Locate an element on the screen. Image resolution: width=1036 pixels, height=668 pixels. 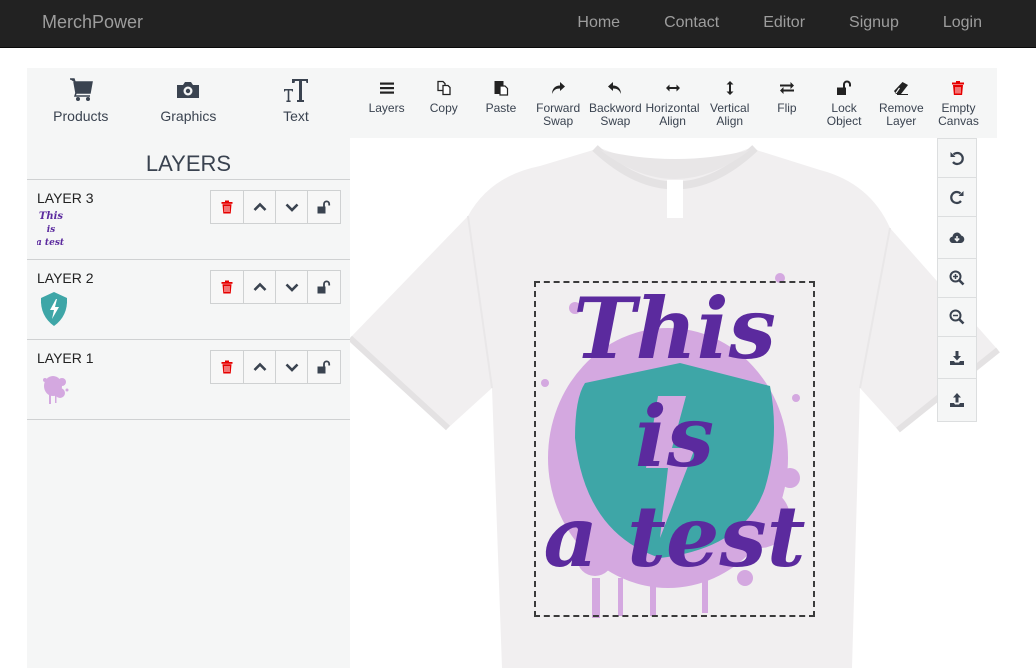
copy-button: Copy is located at coordinates (443, 103).